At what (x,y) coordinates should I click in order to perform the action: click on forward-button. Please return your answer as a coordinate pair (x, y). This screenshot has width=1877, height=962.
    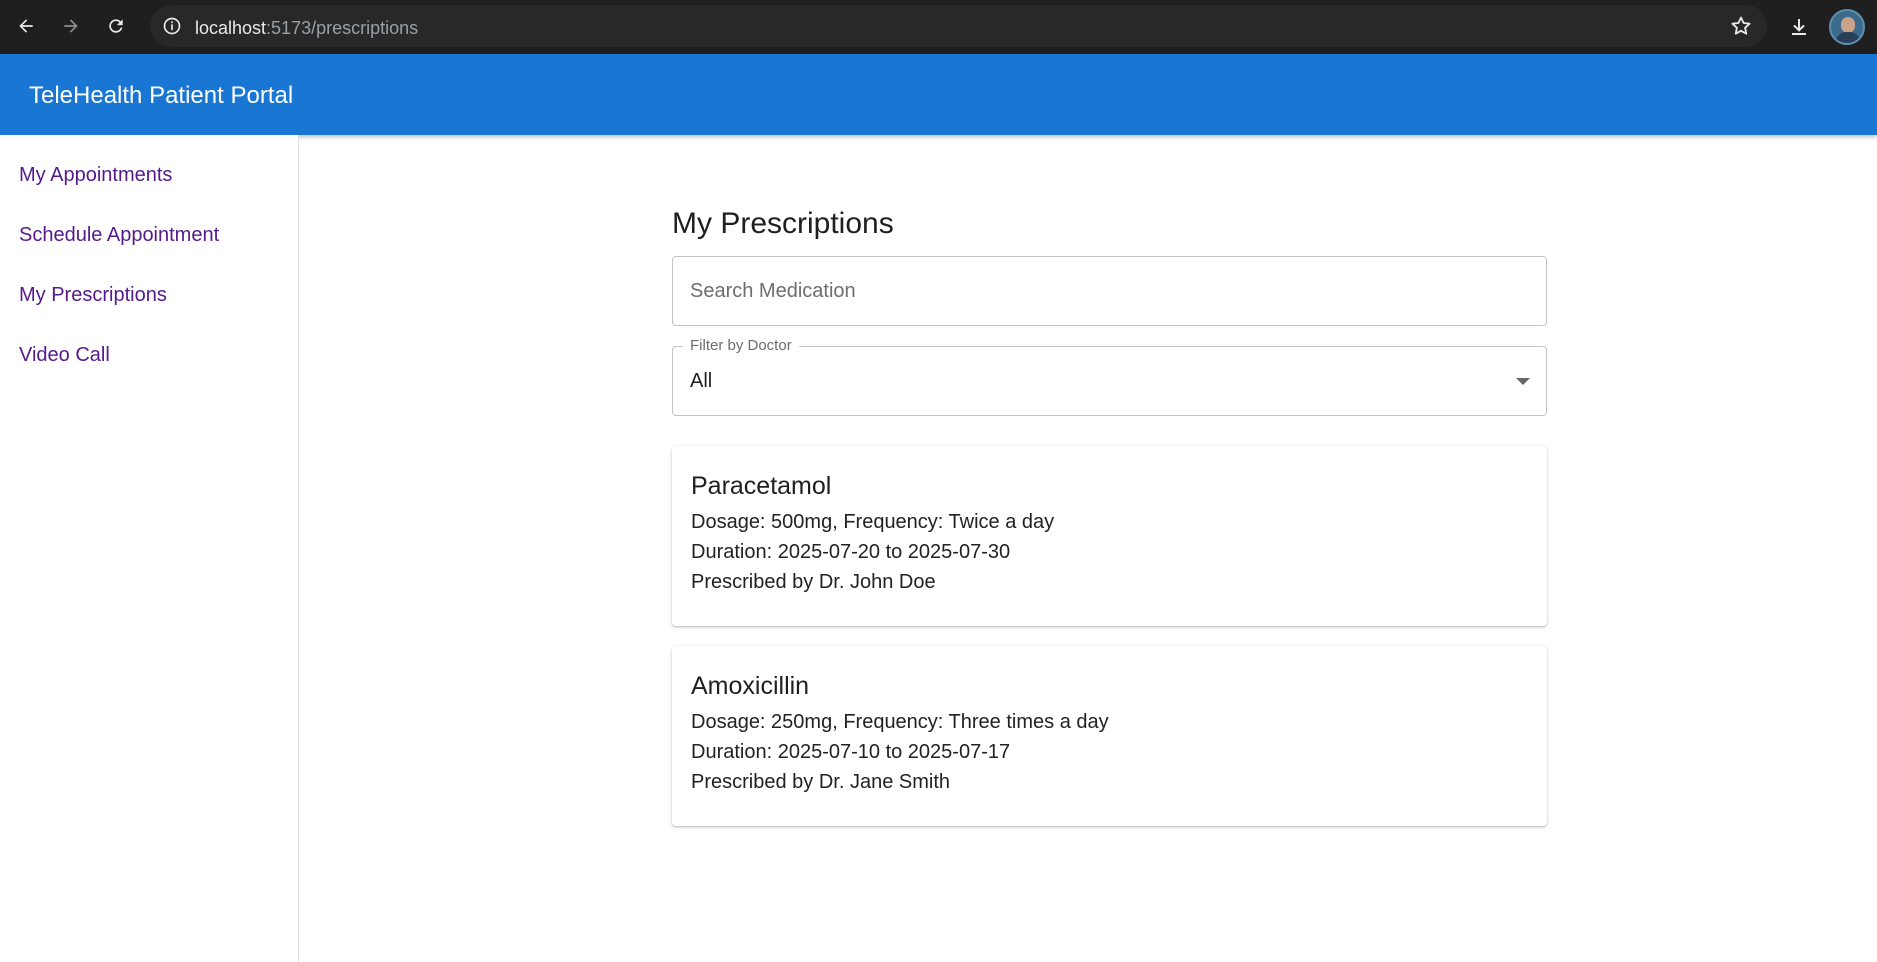
    Looking at the image, I should click on (71, 26).